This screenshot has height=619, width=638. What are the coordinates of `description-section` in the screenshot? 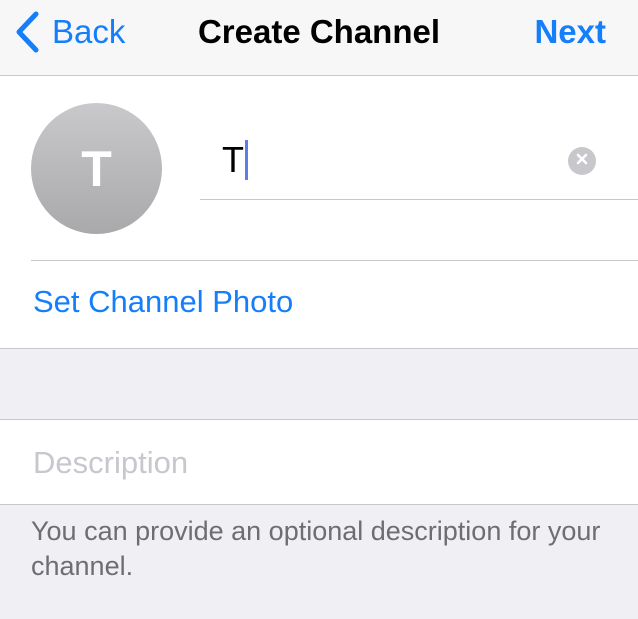 It's located at (319, 462).